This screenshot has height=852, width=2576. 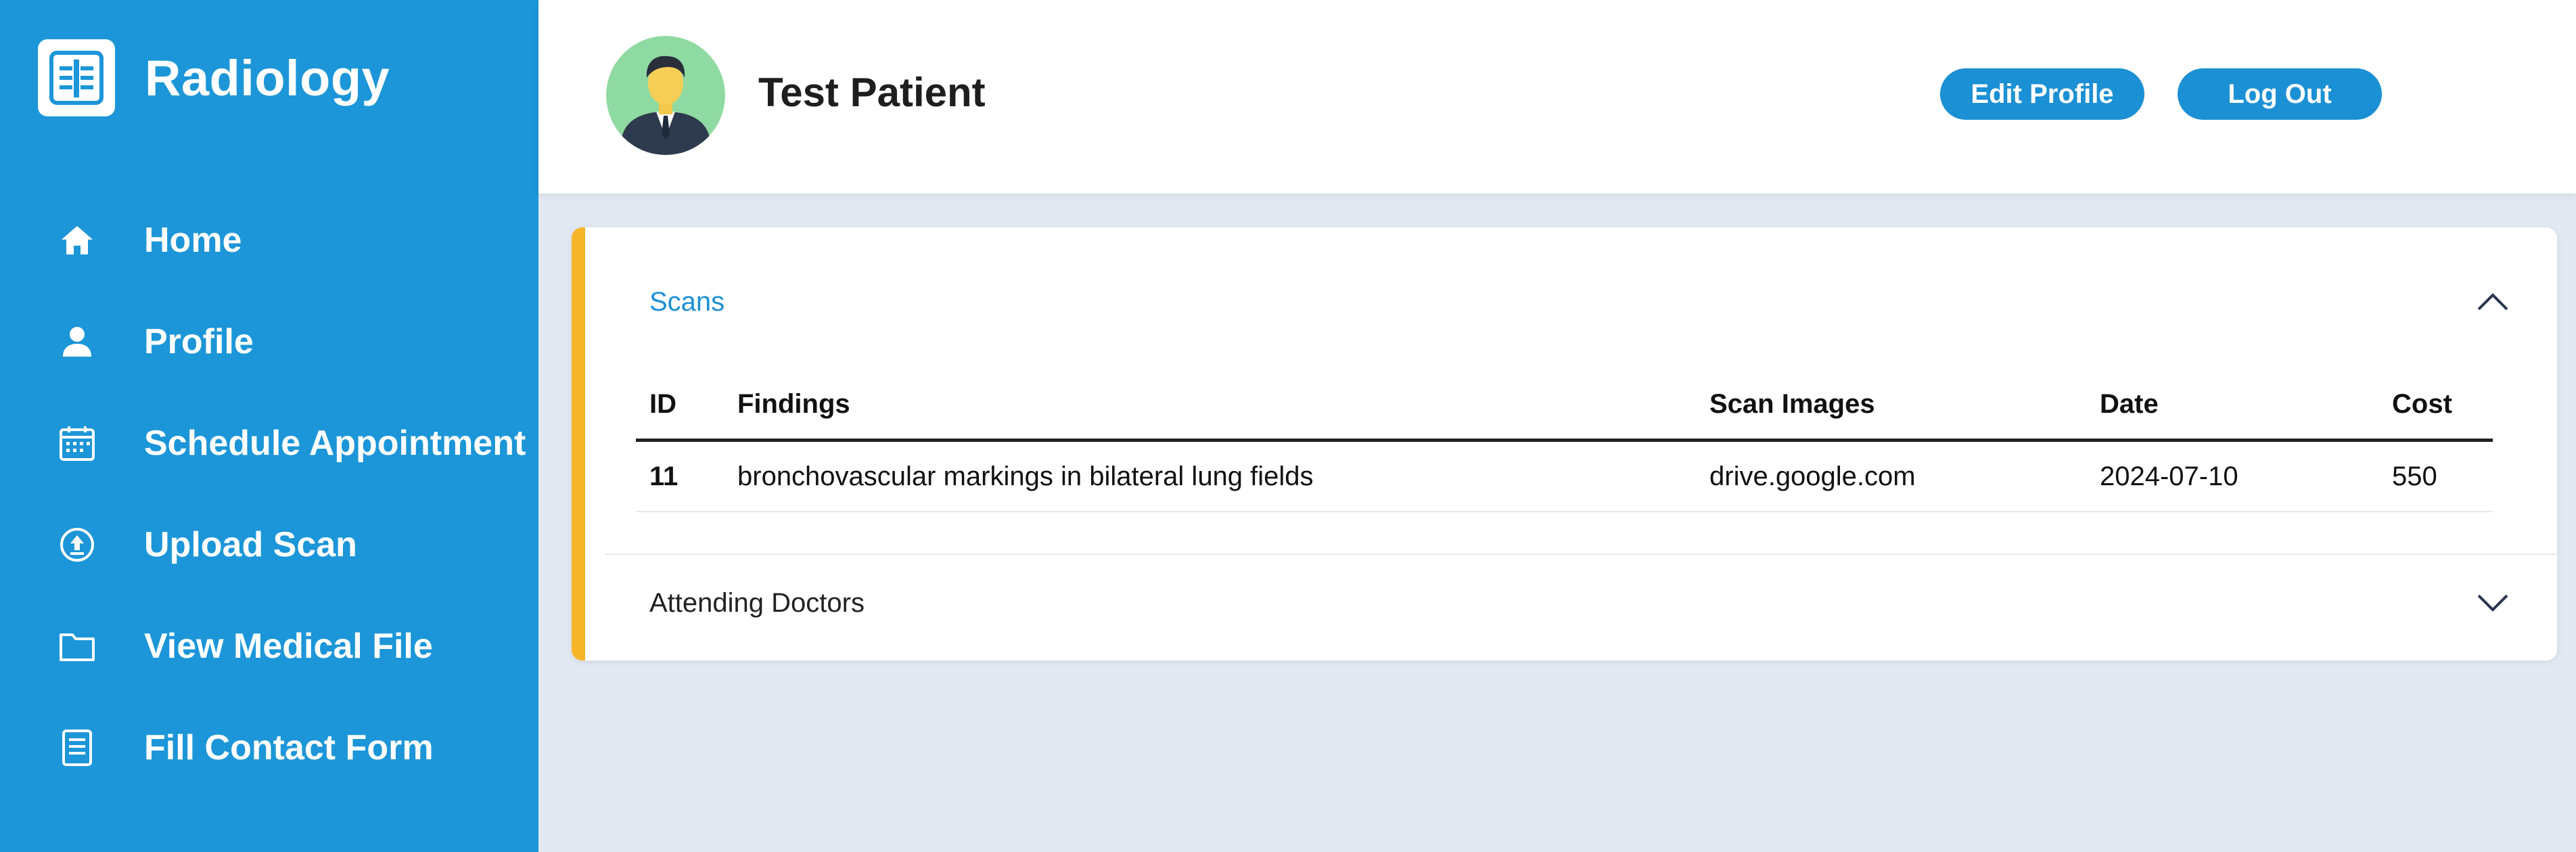 What do you see at coordinates (1571, 603) in the screenshot?
I see `attending-doctors-section-header: Attending Doctors` at bounding box center [1571, 603].